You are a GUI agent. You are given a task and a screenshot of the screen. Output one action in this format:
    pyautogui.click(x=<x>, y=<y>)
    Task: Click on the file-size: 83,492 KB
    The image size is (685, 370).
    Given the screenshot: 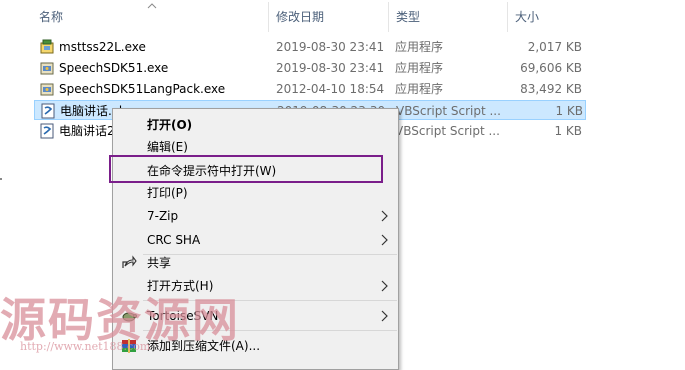 What is the action you would take?
    pyautogui.click(x=551, y=89)
    